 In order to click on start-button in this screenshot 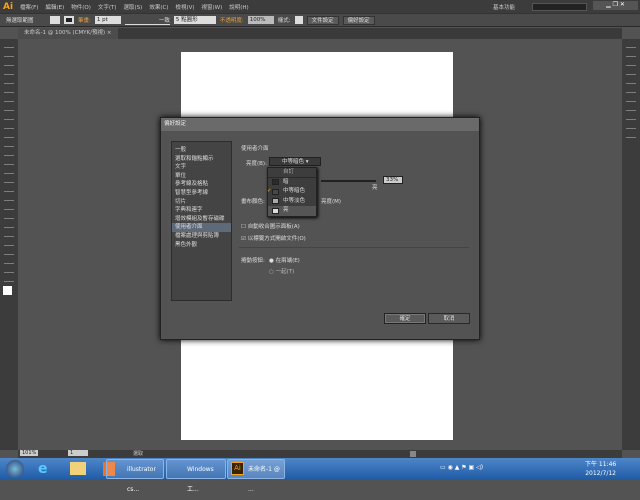, I will do `click(15, 469)`.